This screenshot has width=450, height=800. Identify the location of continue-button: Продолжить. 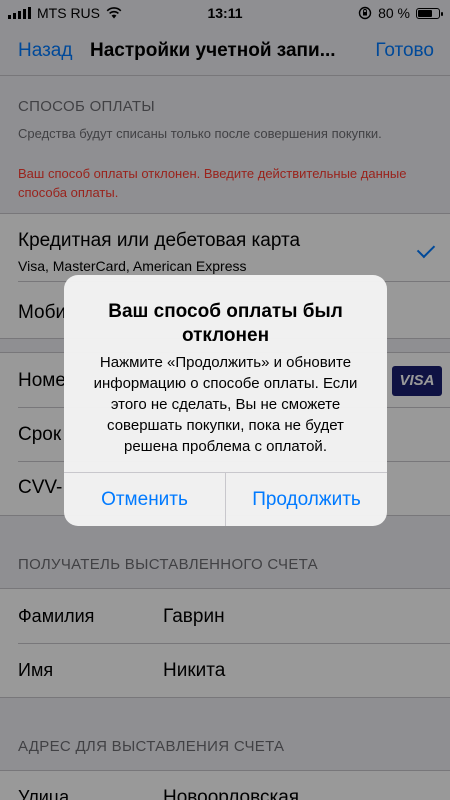
(306, 499).